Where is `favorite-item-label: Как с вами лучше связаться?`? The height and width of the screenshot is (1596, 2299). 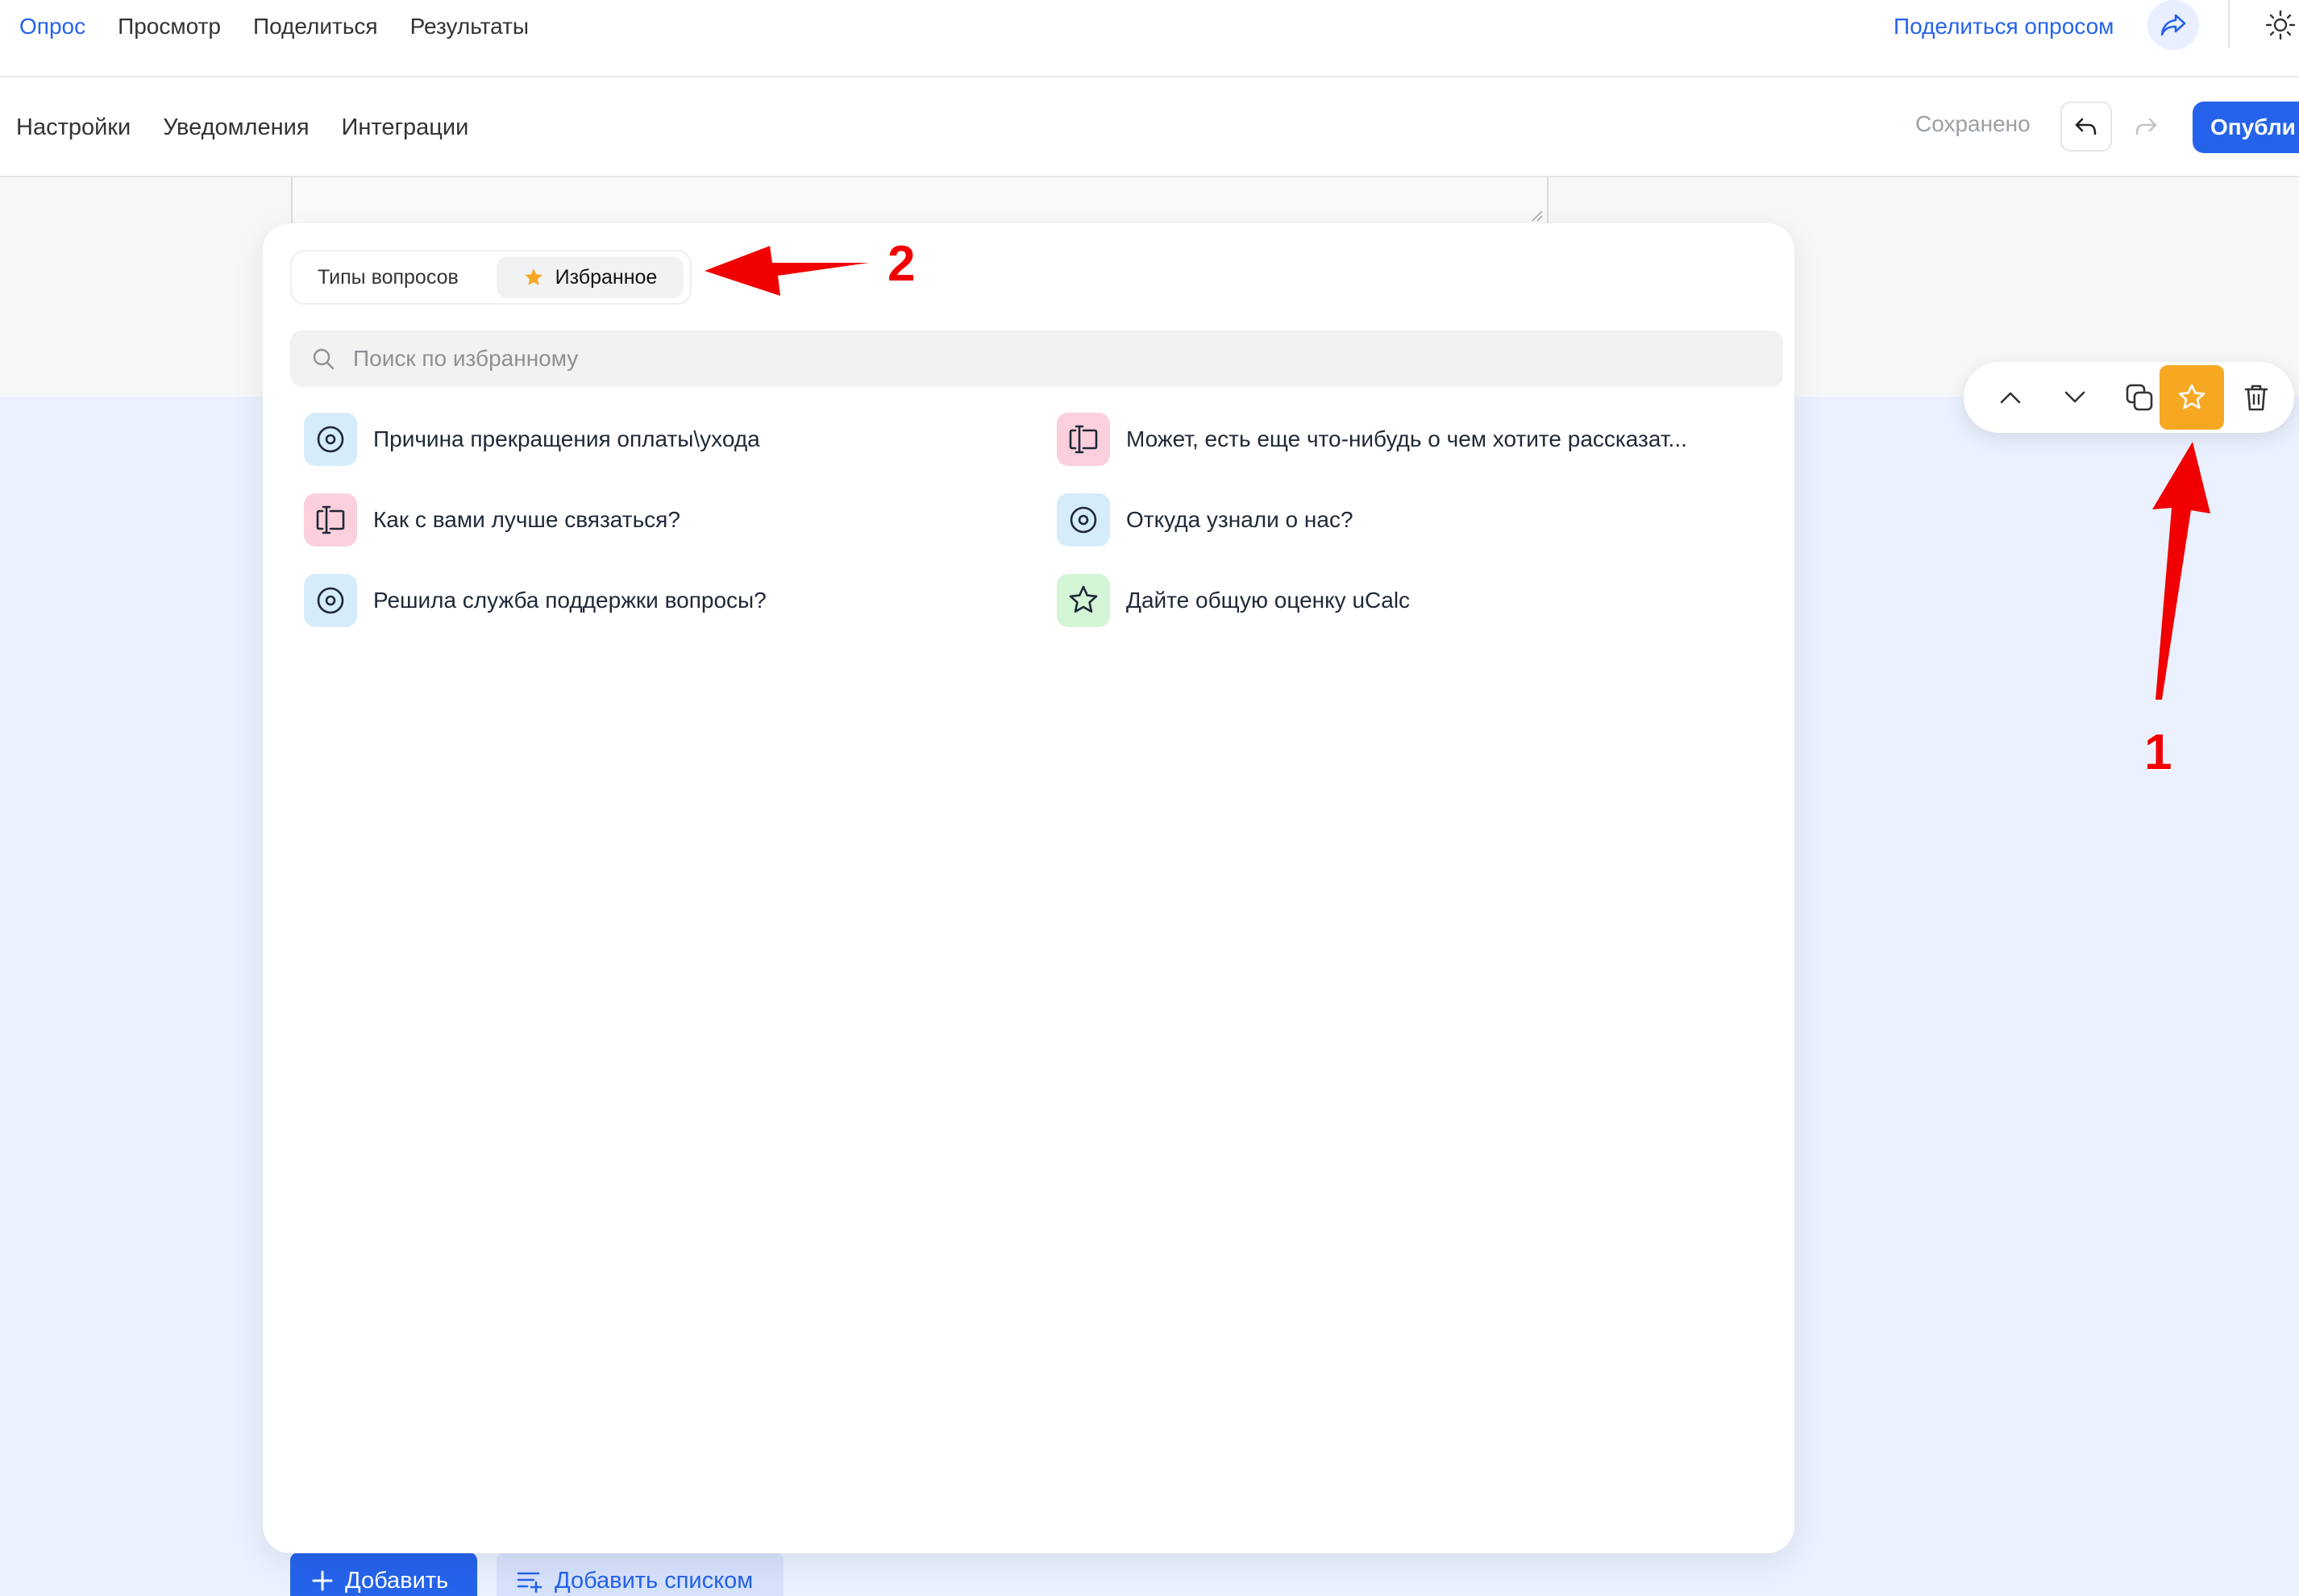 favorite-item-label: Как с вами лучше связаться? is located at coordinates (526, 519).